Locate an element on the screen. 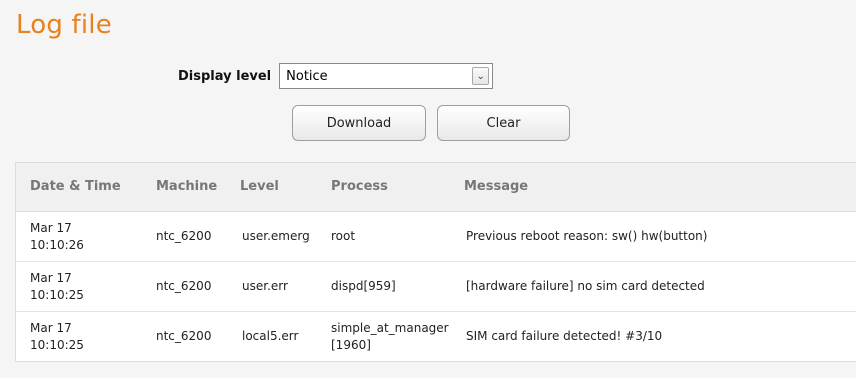  page-title: Log file is located at coordinates (64, 25).